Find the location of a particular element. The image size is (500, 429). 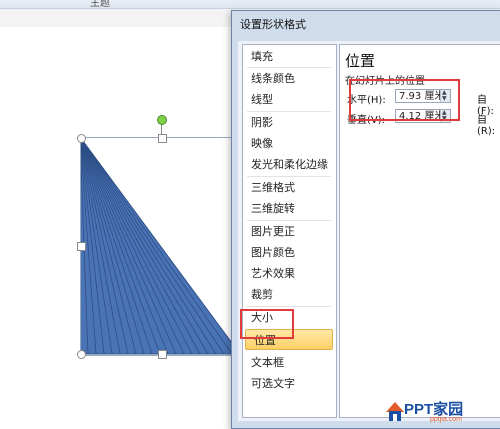

nav-item-text-box: 文本框 is located at coordinates (289, 362).